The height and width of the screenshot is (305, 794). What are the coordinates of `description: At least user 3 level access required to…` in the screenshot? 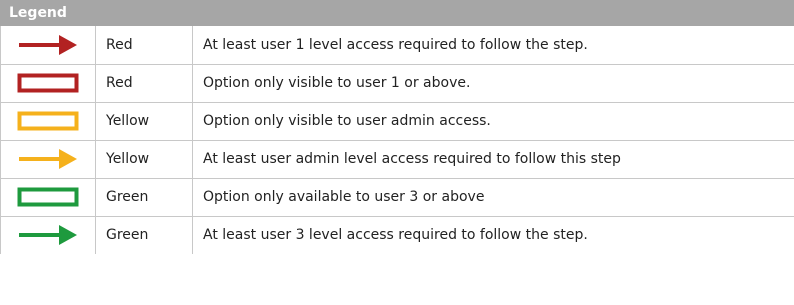 It's located at (395, 235).